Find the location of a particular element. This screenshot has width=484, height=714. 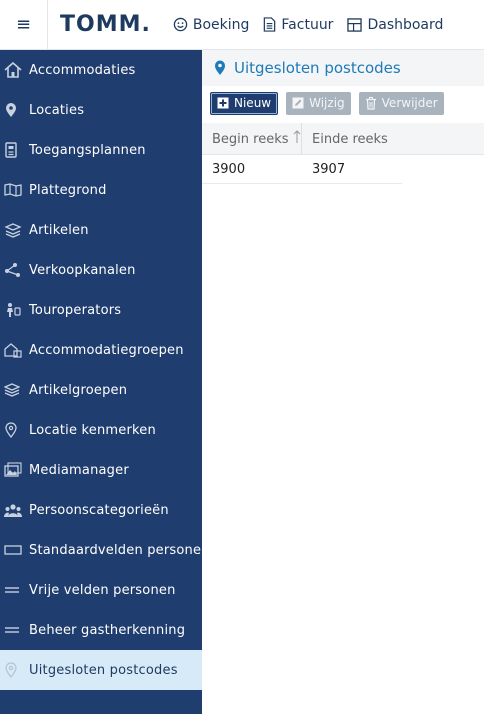

sidebar-item-persoonscategorieen: Persoonscategorieën is located at coordinates (101, 510).